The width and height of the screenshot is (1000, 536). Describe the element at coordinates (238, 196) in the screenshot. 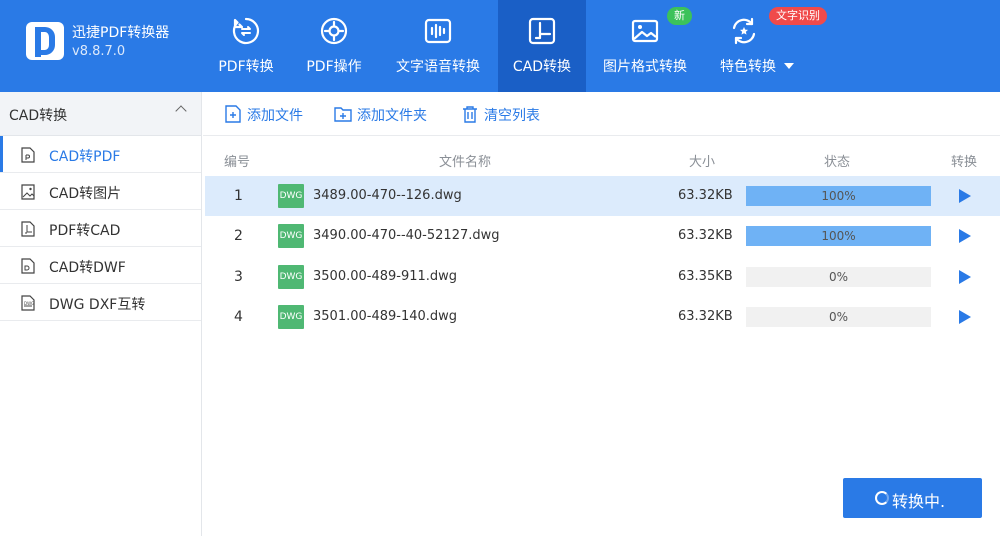

I see `row-number: 1` at that location.